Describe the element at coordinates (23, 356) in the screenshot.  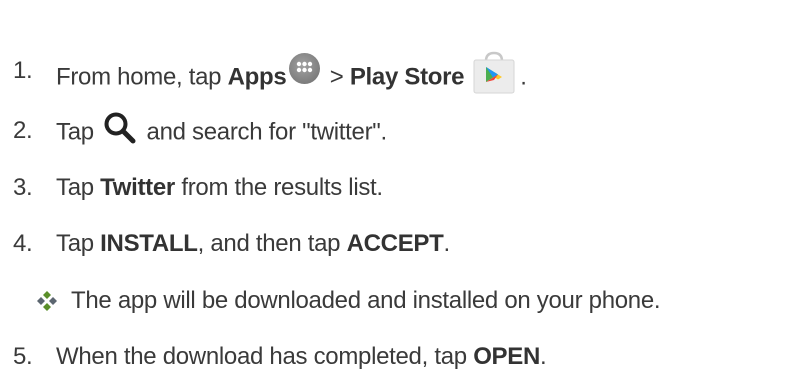
I see `step-number: 5.` at that location.